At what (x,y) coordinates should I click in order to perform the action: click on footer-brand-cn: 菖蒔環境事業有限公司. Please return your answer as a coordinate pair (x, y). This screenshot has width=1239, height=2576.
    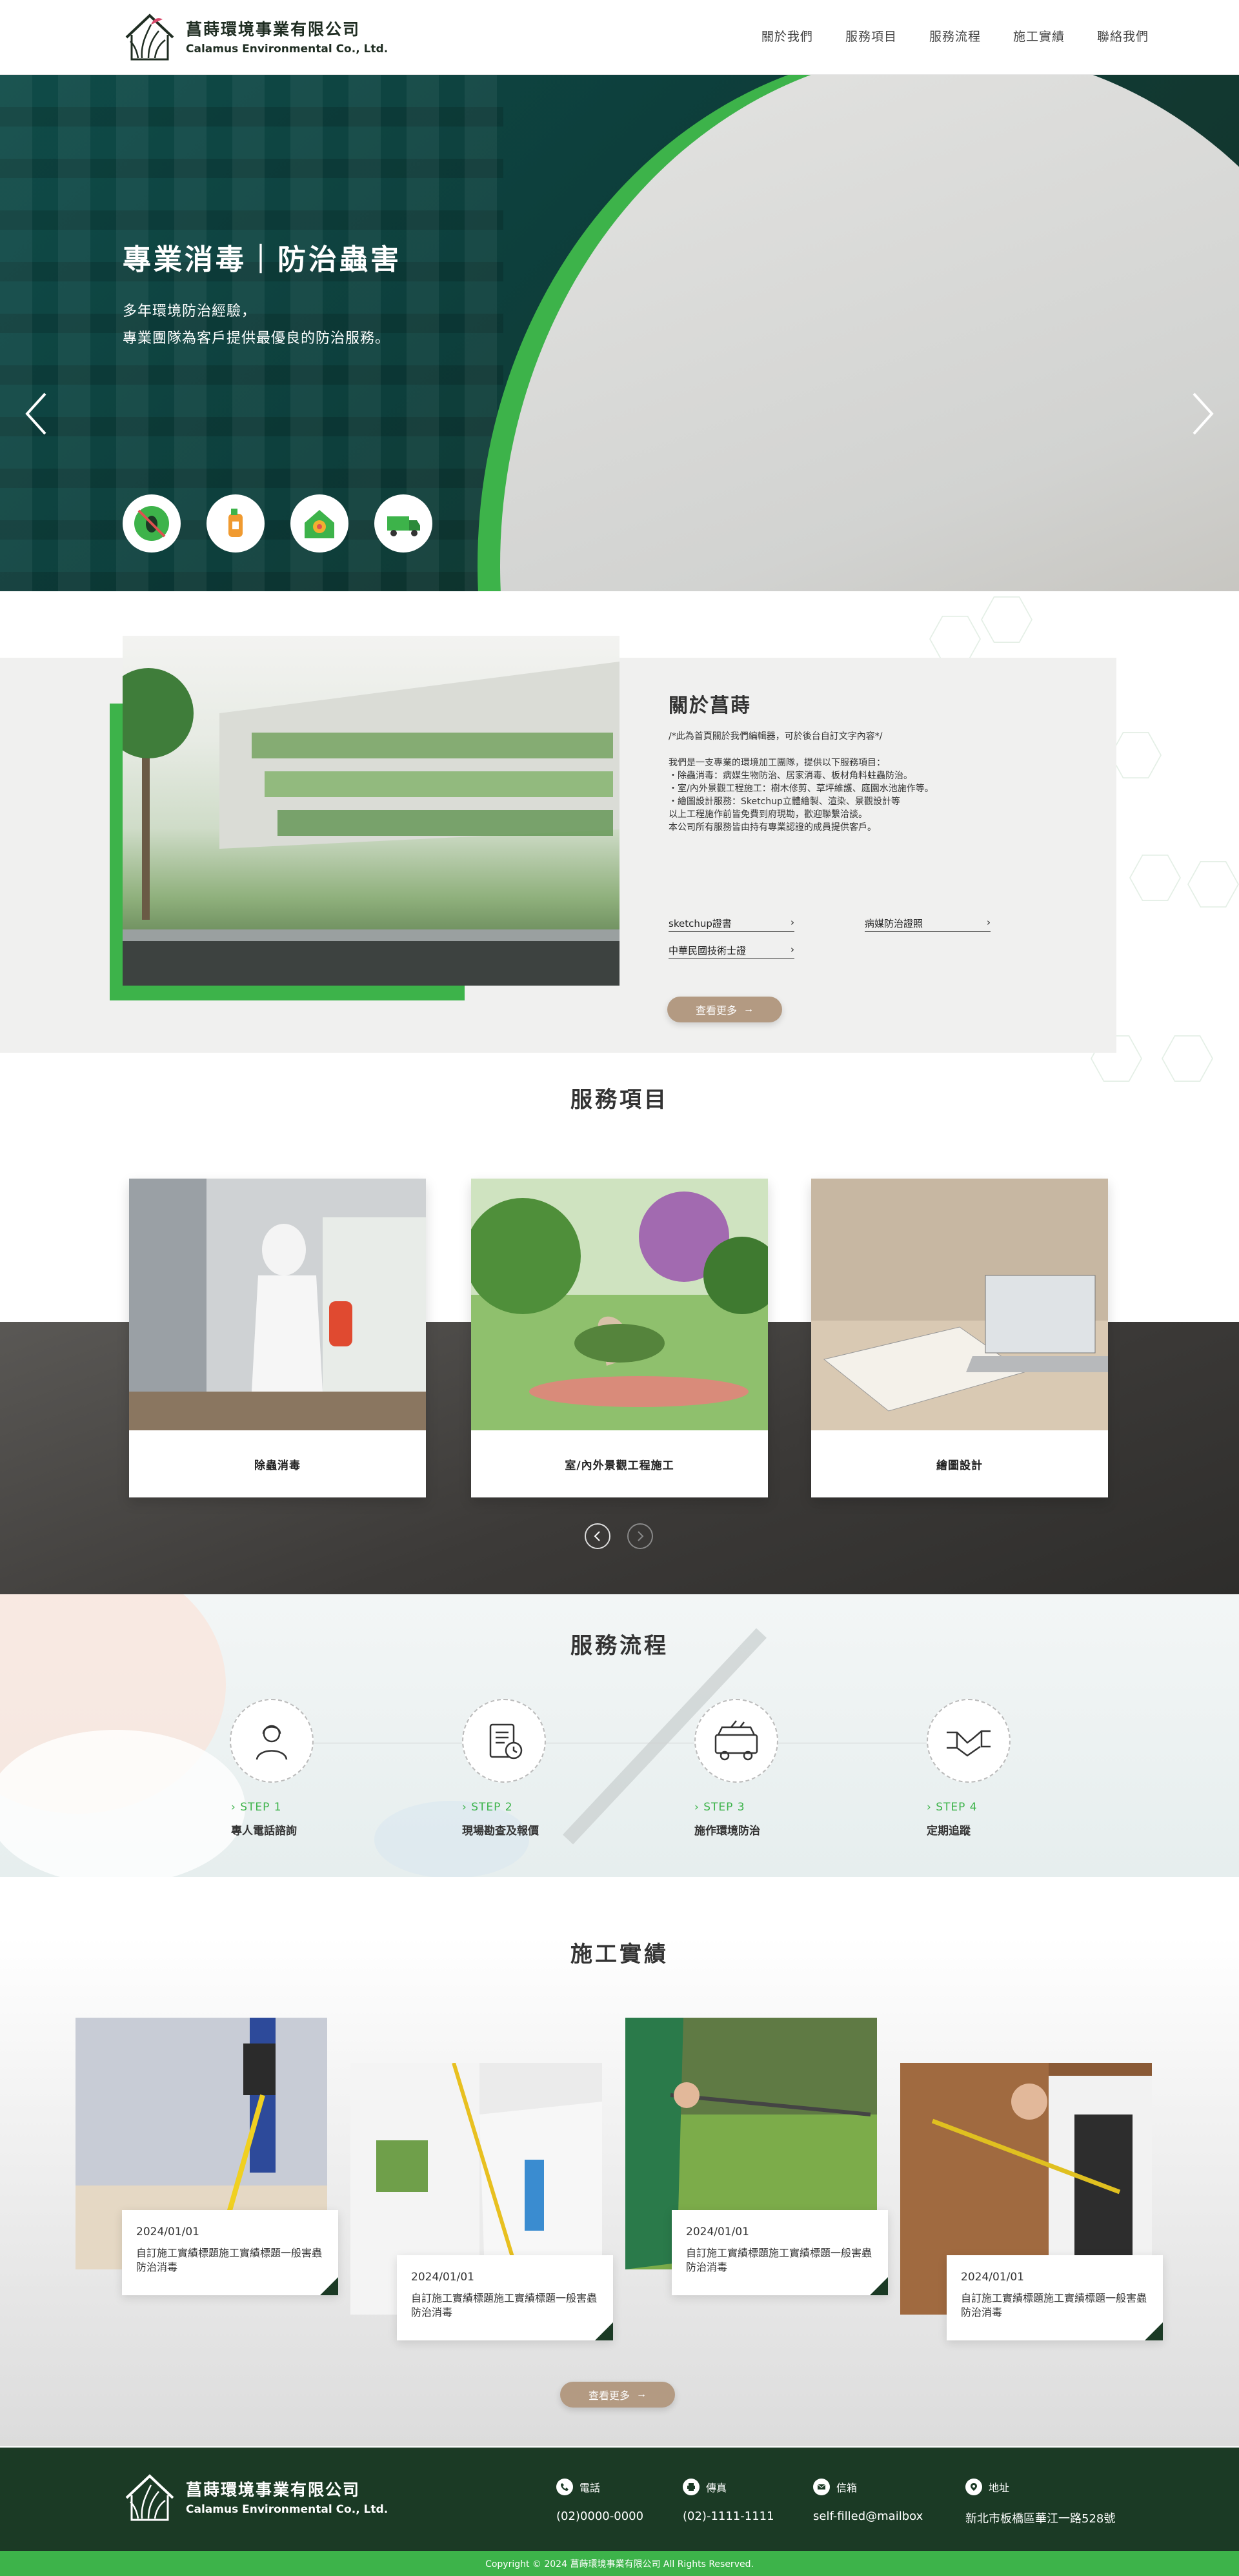
    Looking at the image, I should click on (273, 2489).